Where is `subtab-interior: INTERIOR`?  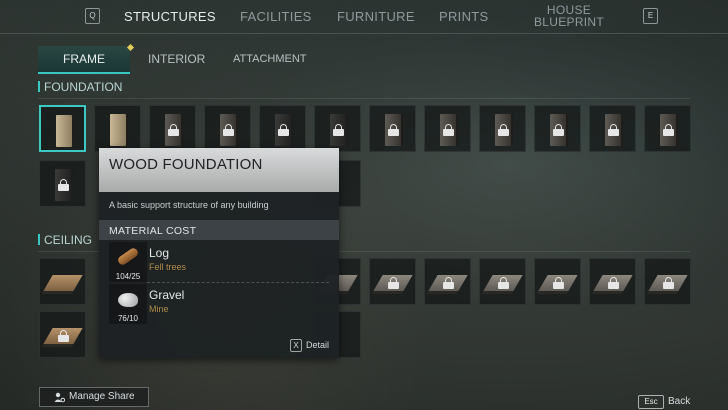
subtab-interior: INTERIOR is located at coordinates (176, 59).